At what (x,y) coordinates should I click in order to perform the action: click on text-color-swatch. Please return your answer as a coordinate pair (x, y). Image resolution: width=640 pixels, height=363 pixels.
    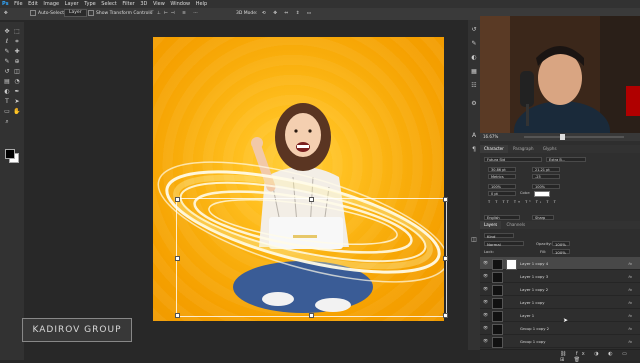
    Looking at the image, I should click on (542, 194).